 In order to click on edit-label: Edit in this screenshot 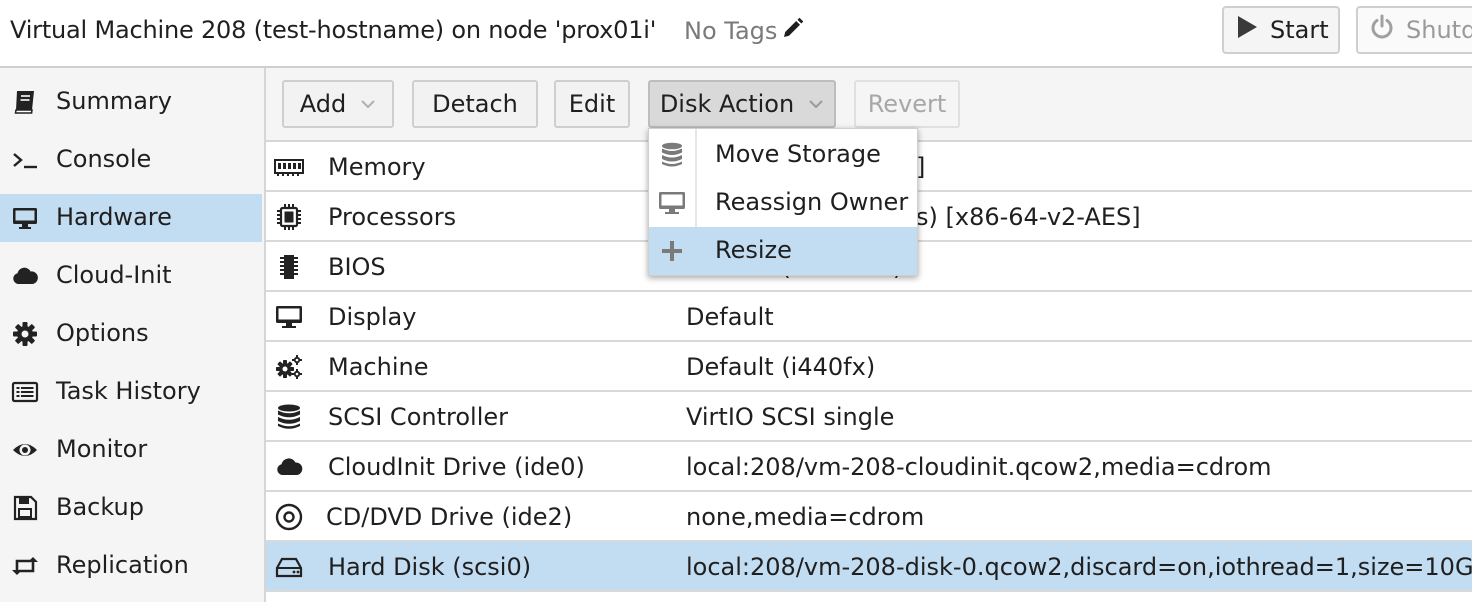, I will do `click(592, 104)`.